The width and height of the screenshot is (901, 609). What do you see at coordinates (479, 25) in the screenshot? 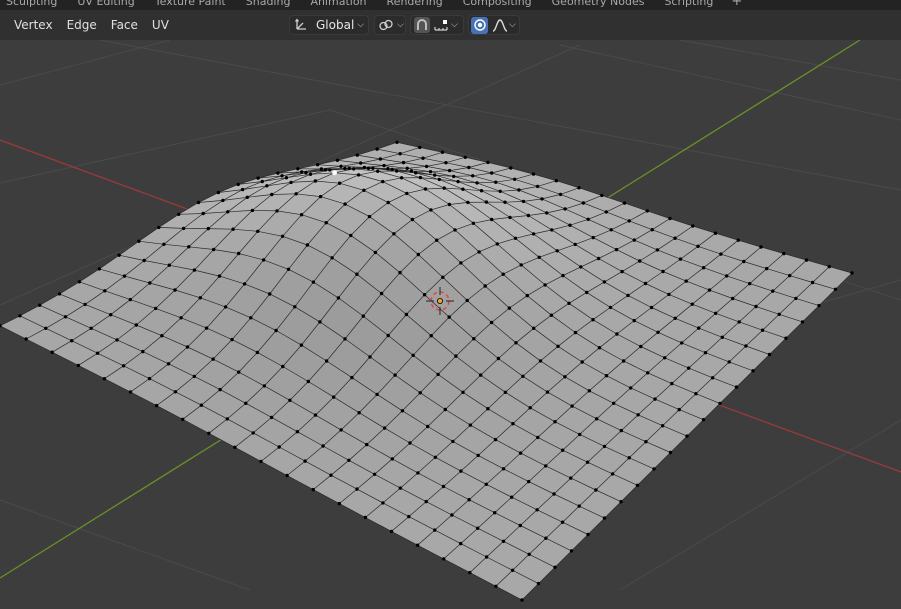
I see `proportional-edit-icon` at bounding box center [479, 25].